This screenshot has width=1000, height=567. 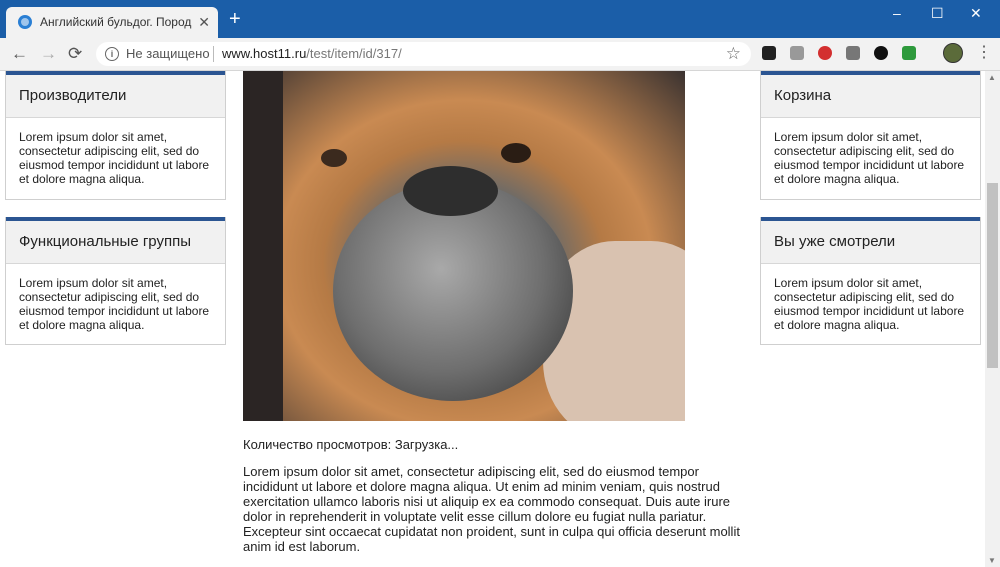 I want to click on photo-nose, so click(x=450, y=191).